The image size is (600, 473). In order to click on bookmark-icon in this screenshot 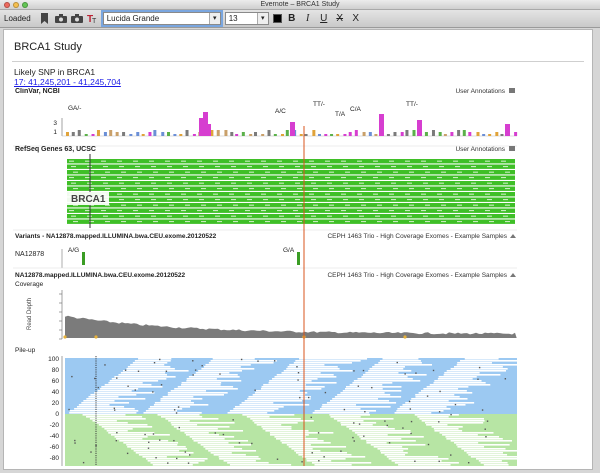, I will do `click(45, 19)`.